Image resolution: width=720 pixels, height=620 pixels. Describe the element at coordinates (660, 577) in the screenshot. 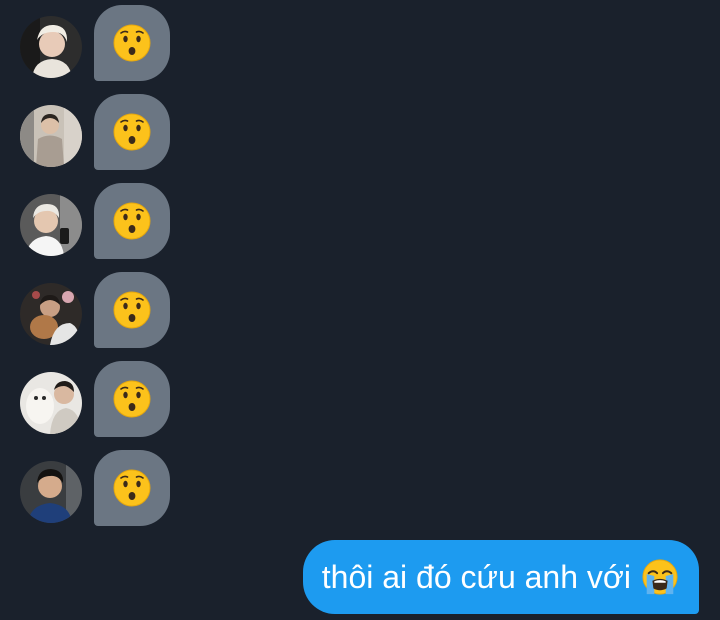

I see `loudly-crying-face-emoji-icon` at that location.